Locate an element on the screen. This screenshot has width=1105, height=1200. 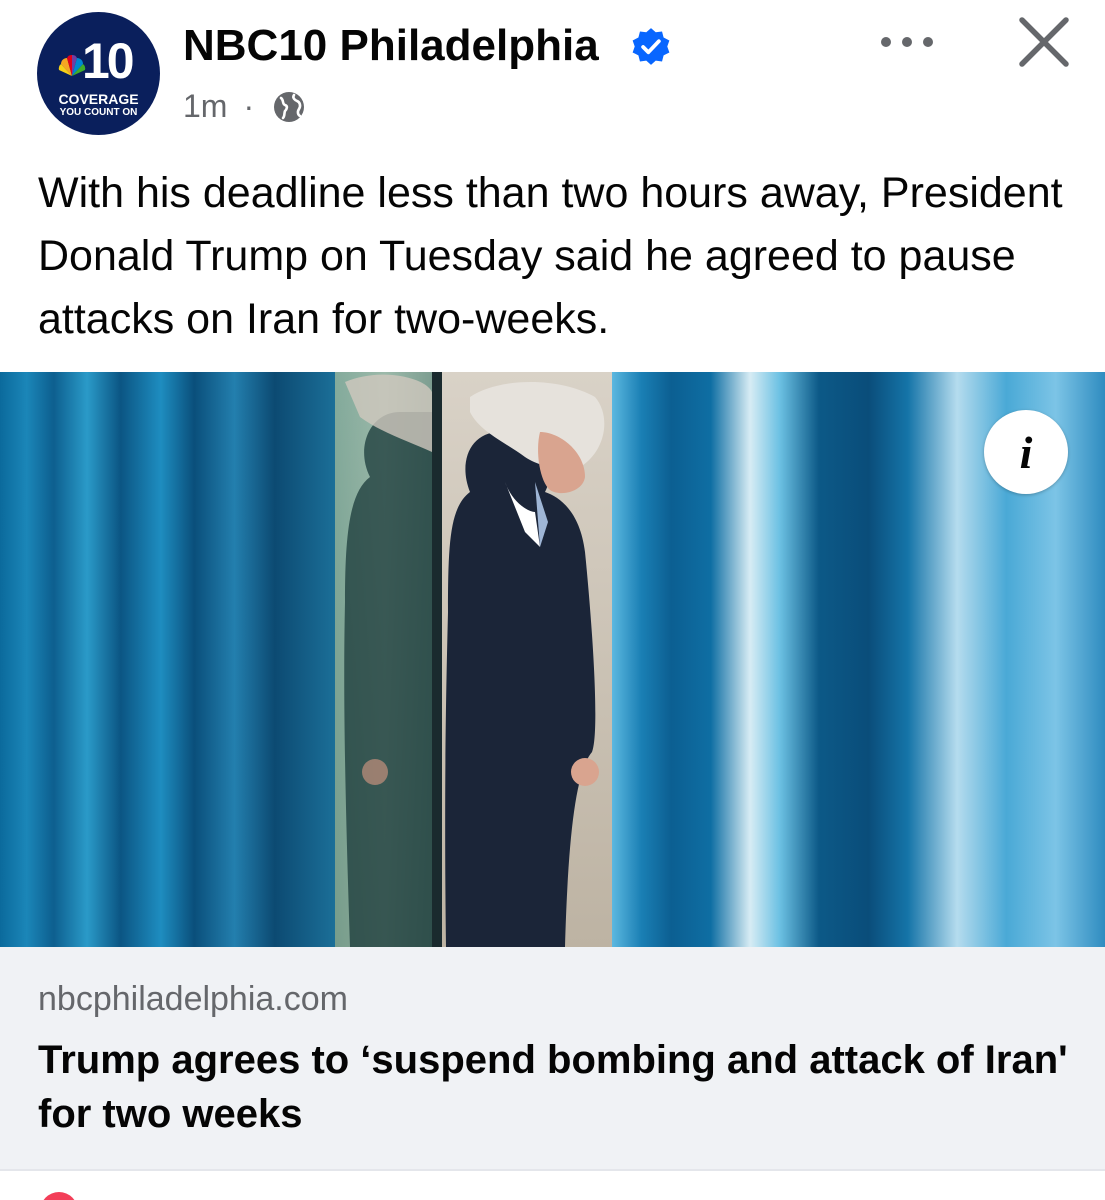
divider is located at coordinates (552, 1170).